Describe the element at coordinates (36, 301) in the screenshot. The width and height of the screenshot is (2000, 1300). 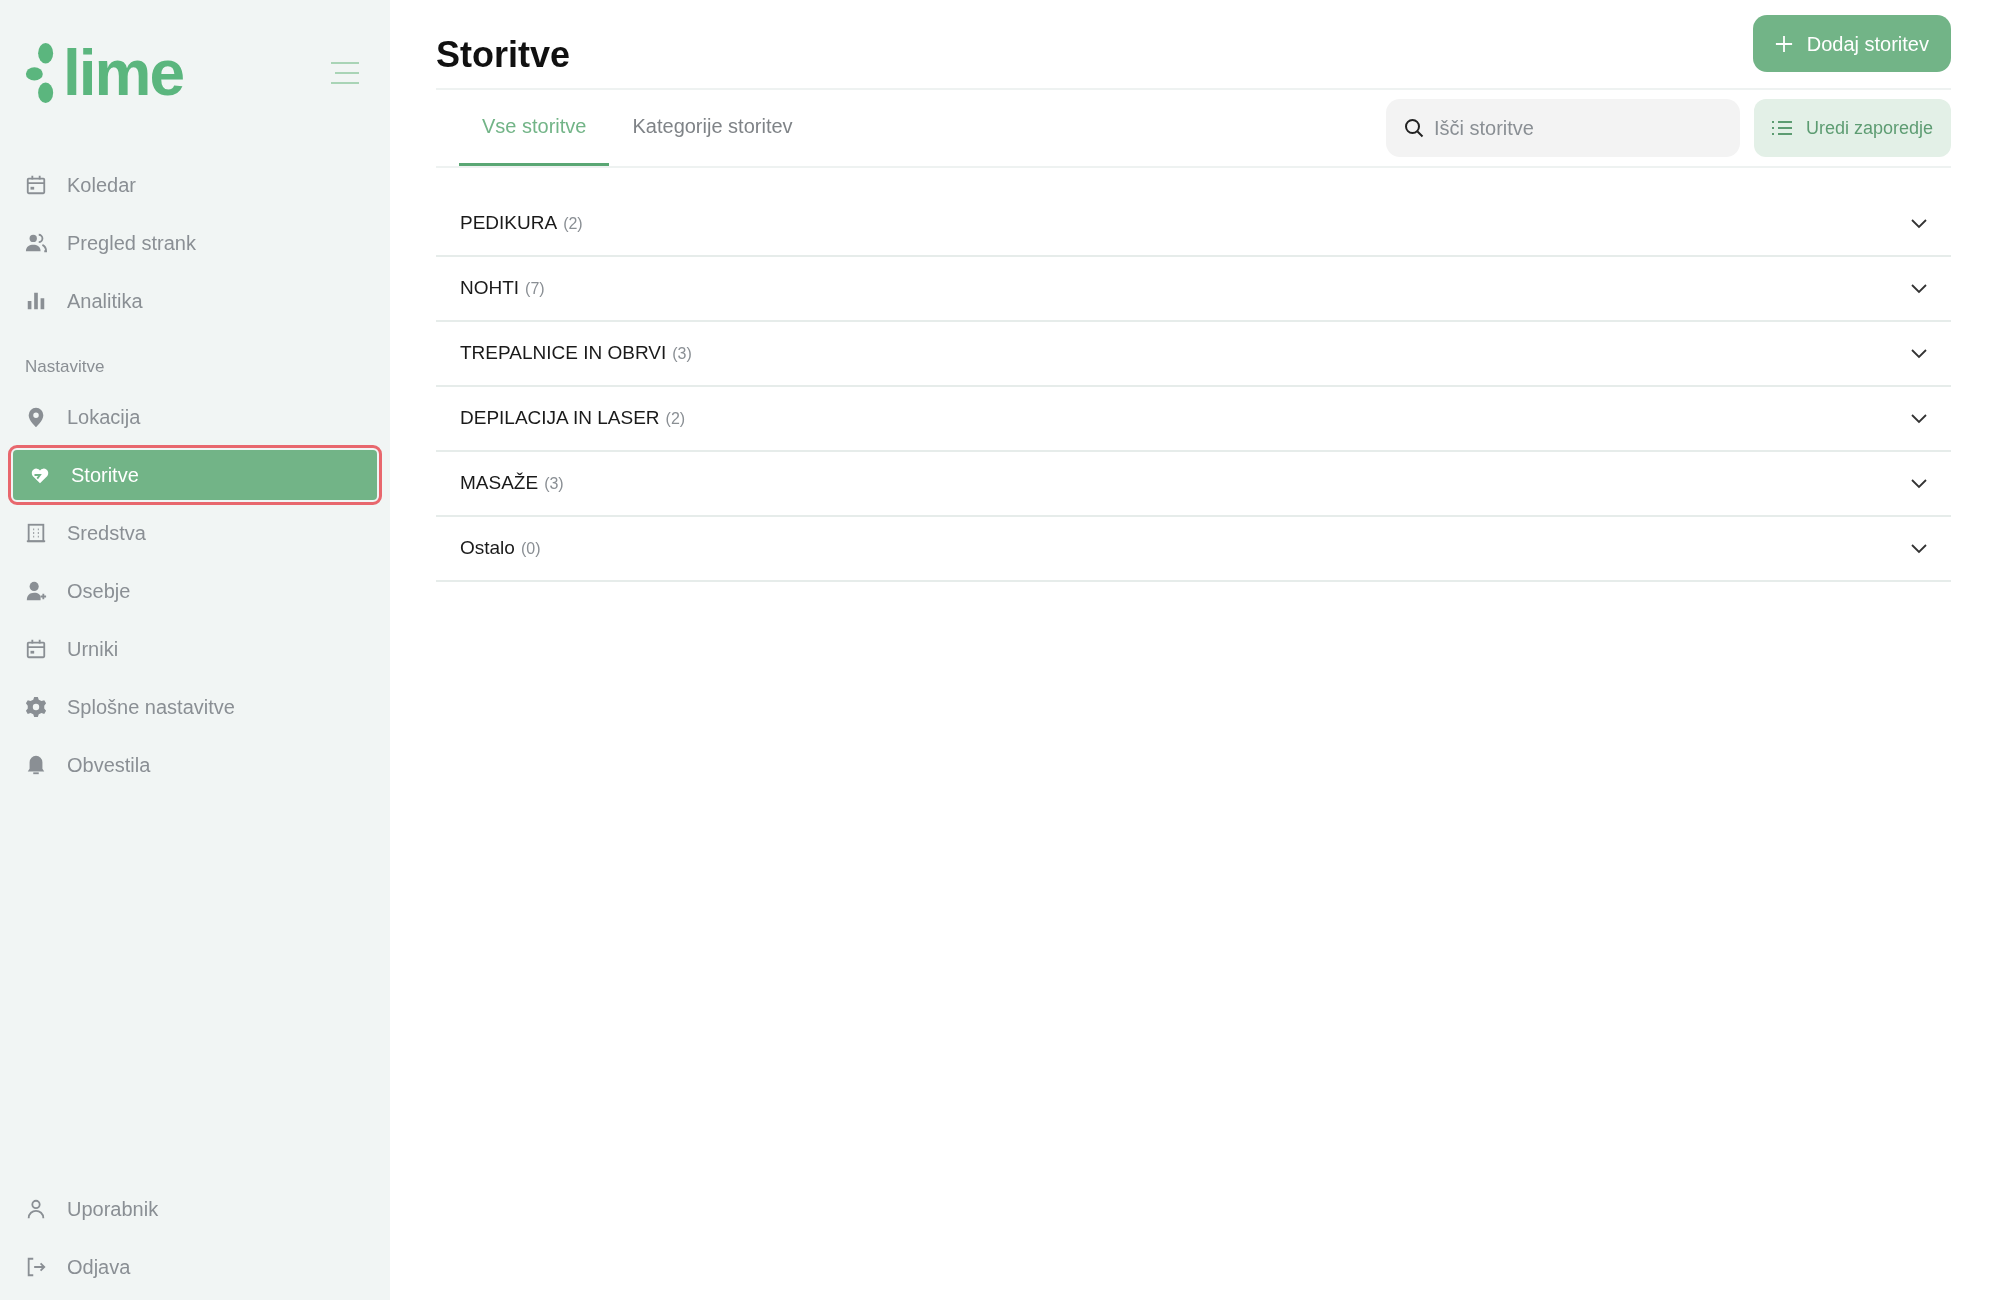
I see `bar-chart-icon` at that location.